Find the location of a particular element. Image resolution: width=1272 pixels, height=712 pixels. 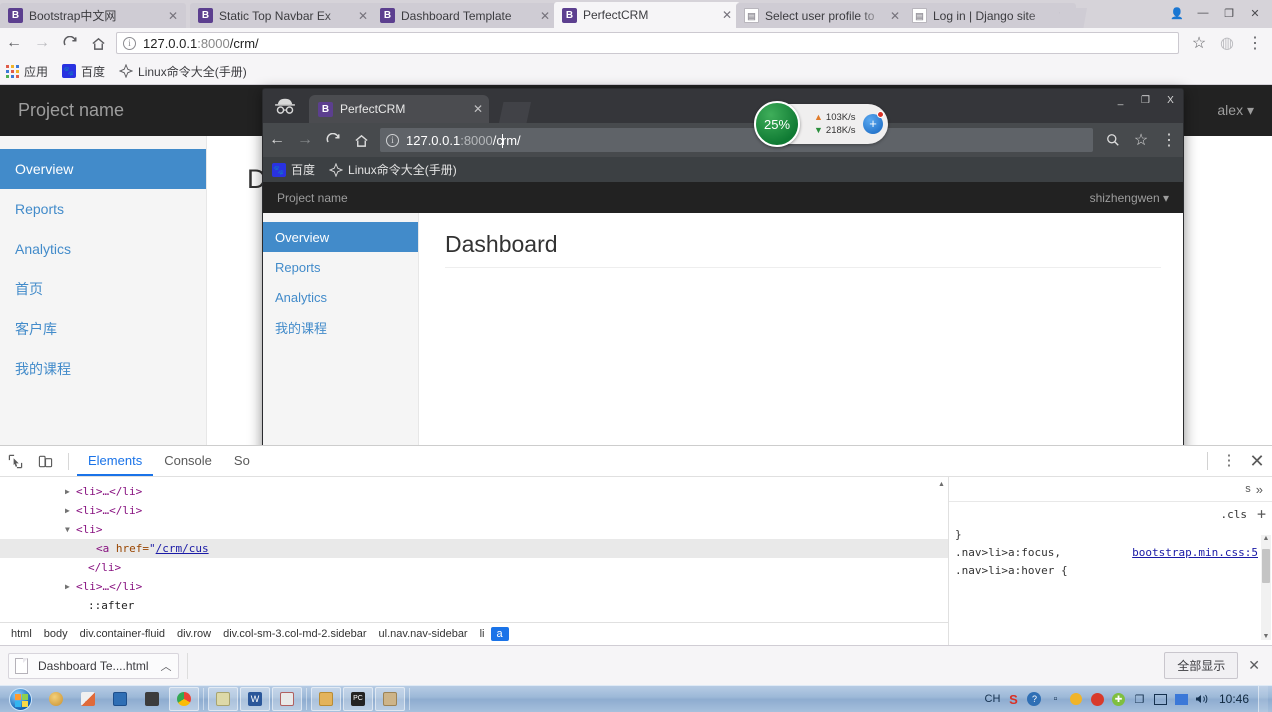

paint-palette-icon is located at coordinates (56, 699).